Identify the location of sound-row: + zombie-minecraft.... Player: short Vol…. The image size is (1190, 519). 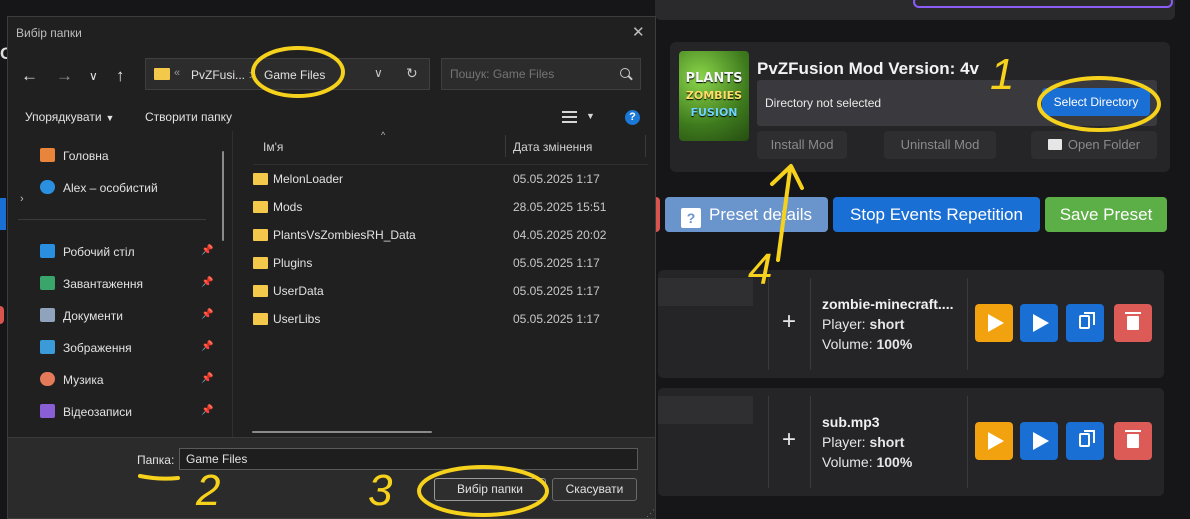
(911, 324).